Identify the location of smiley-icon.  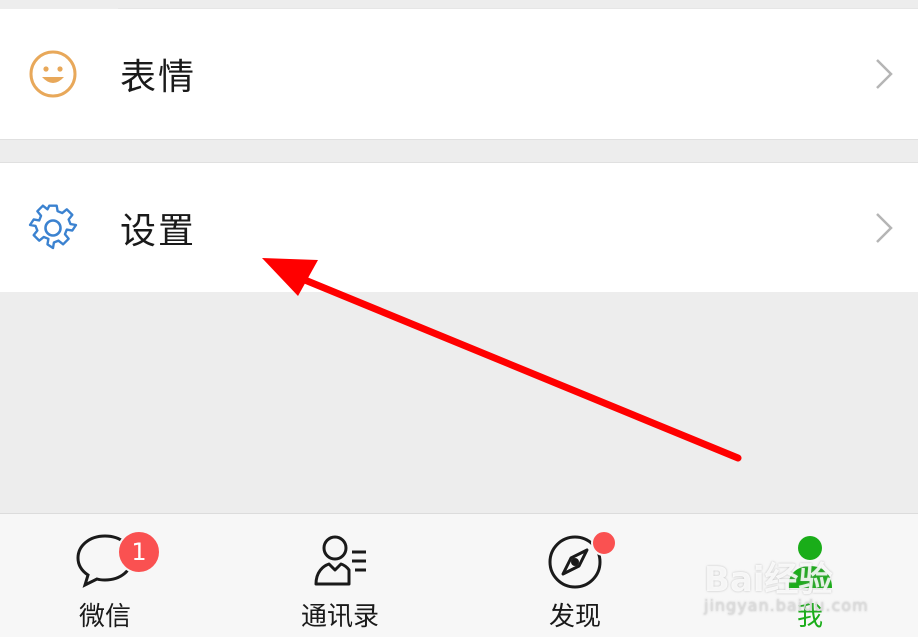
(53, 74).